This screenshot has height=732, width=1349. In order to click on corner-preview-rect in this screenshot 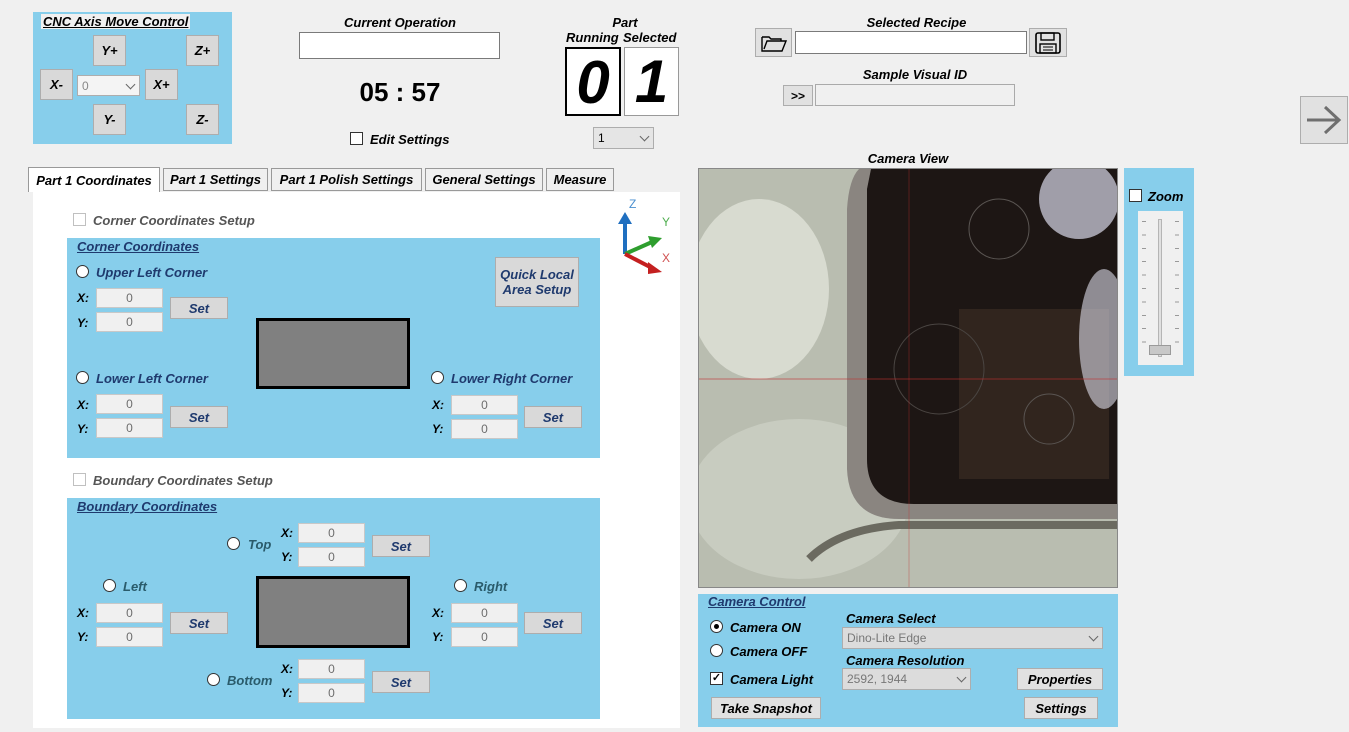, I will do `click(333, 353)`.